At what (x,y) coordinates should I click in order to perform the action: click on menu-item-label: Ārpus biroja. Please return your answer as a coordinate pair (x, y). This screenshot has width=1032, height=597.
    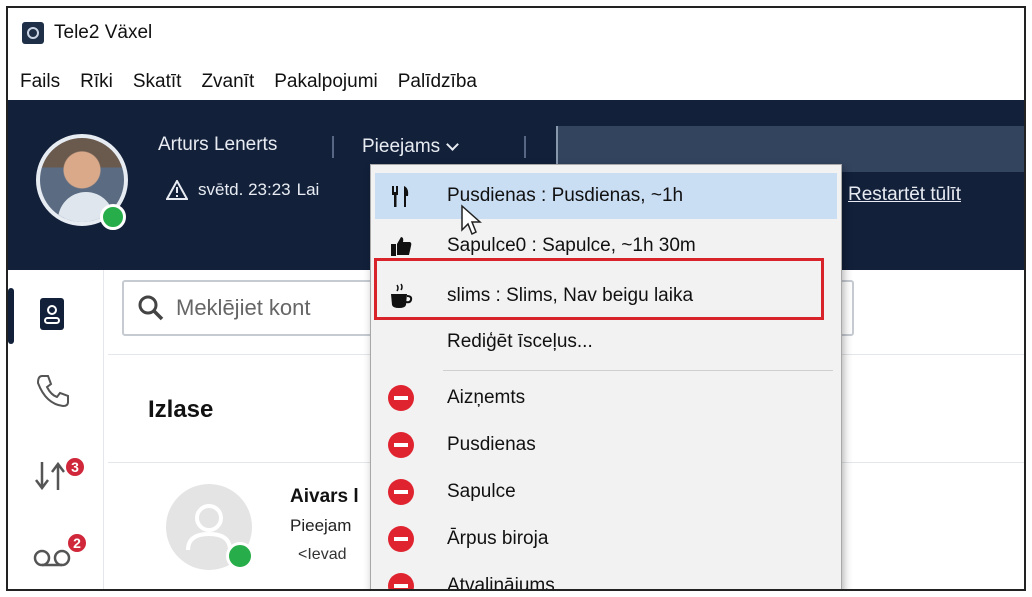
    Looking at the image, I should click on (498, 538).